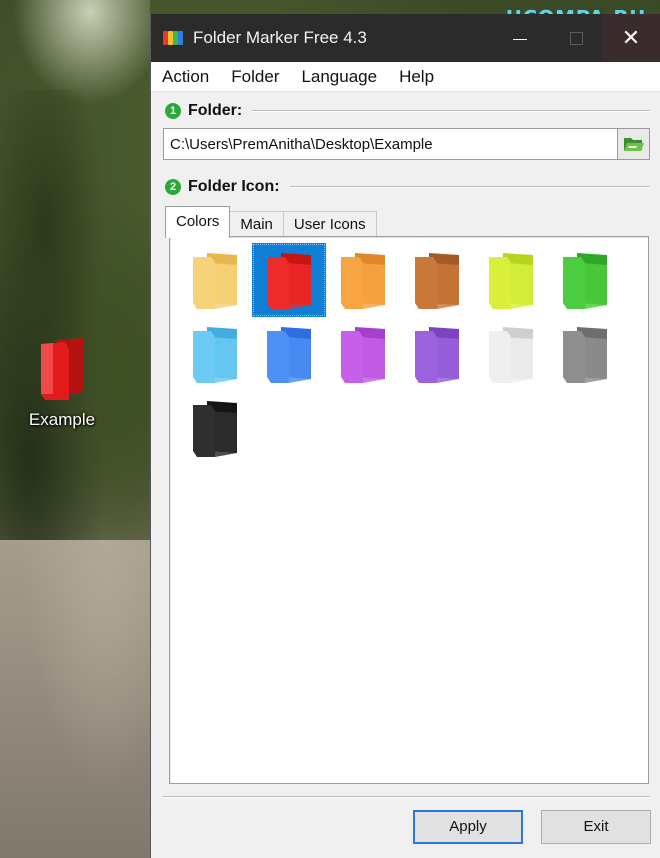 The height and width of the screenshot is (858, 660). I want to click on color-option-red, so click(289, 280).